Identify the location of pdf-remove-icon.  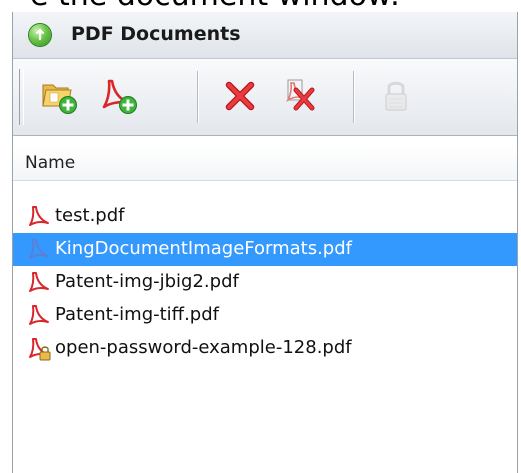
(300, 95).